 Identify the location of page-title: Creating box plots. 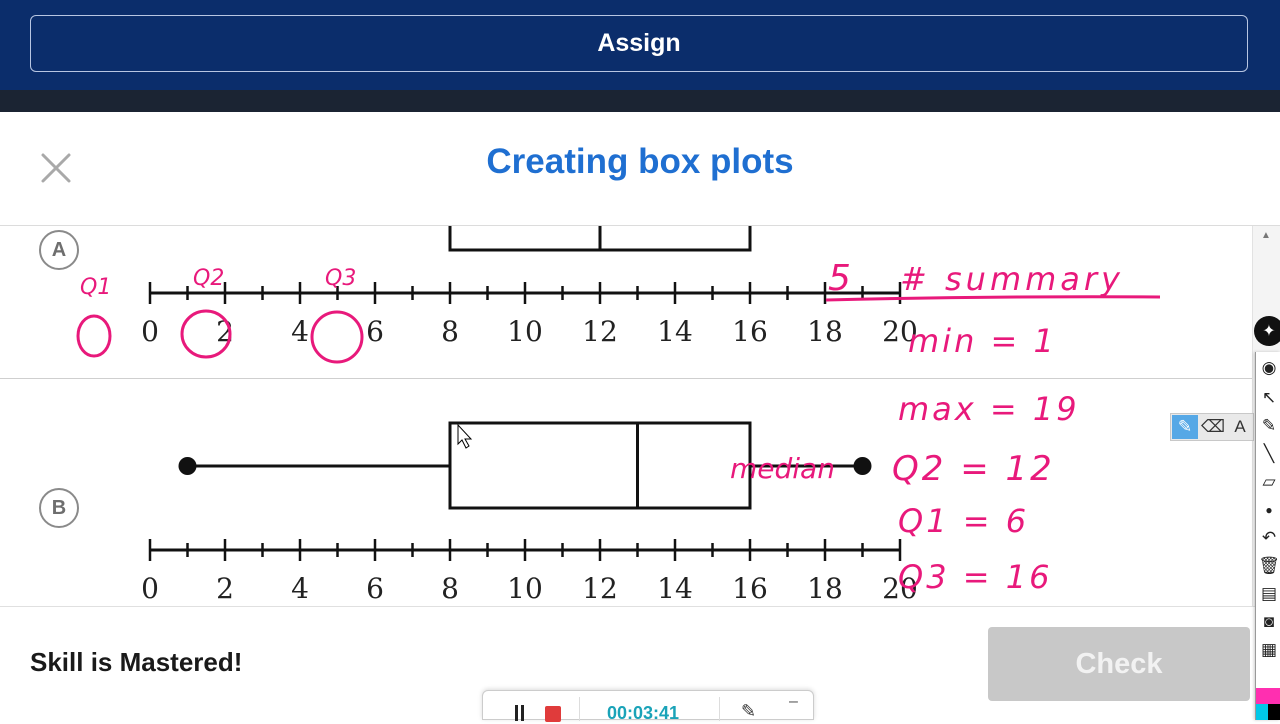
(640, 161).